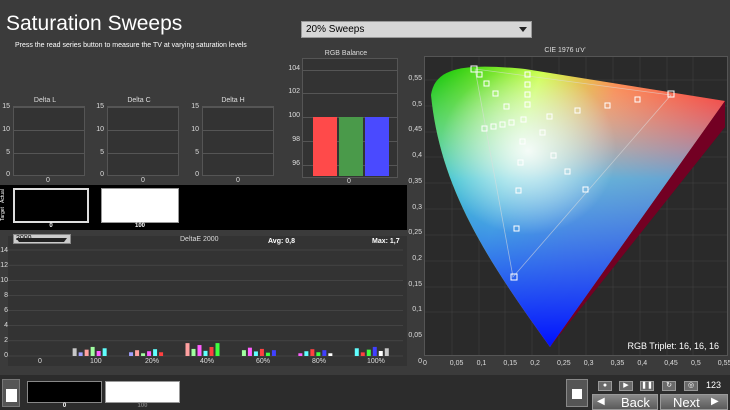 The width and height of the screenshot is (730, 410). What do you see at coordinates (233, 100) in the screenshot?
I see `delta-h-title: Delta H` at bounding box center [233, 100].